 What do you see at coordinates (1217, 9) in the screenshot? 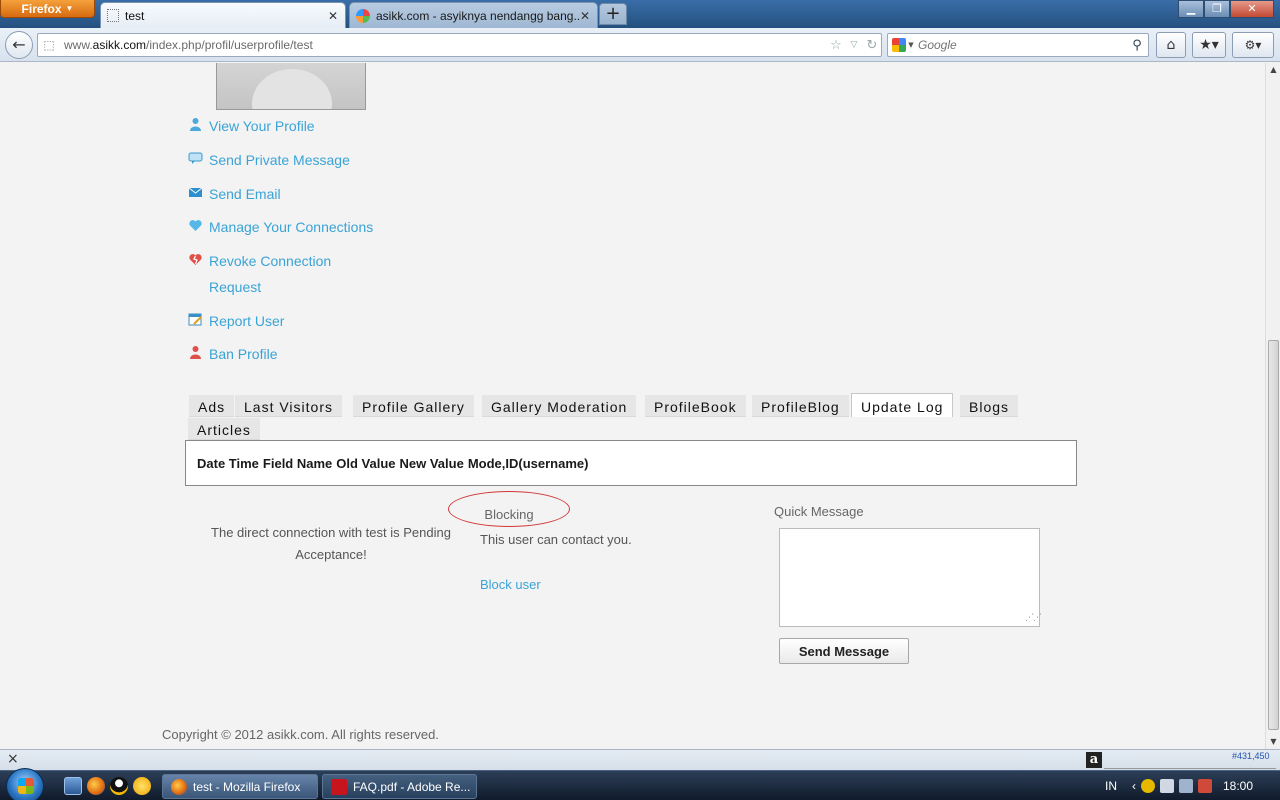
I see `maximize-icon: ❐` at bounding box center [1217, 9].